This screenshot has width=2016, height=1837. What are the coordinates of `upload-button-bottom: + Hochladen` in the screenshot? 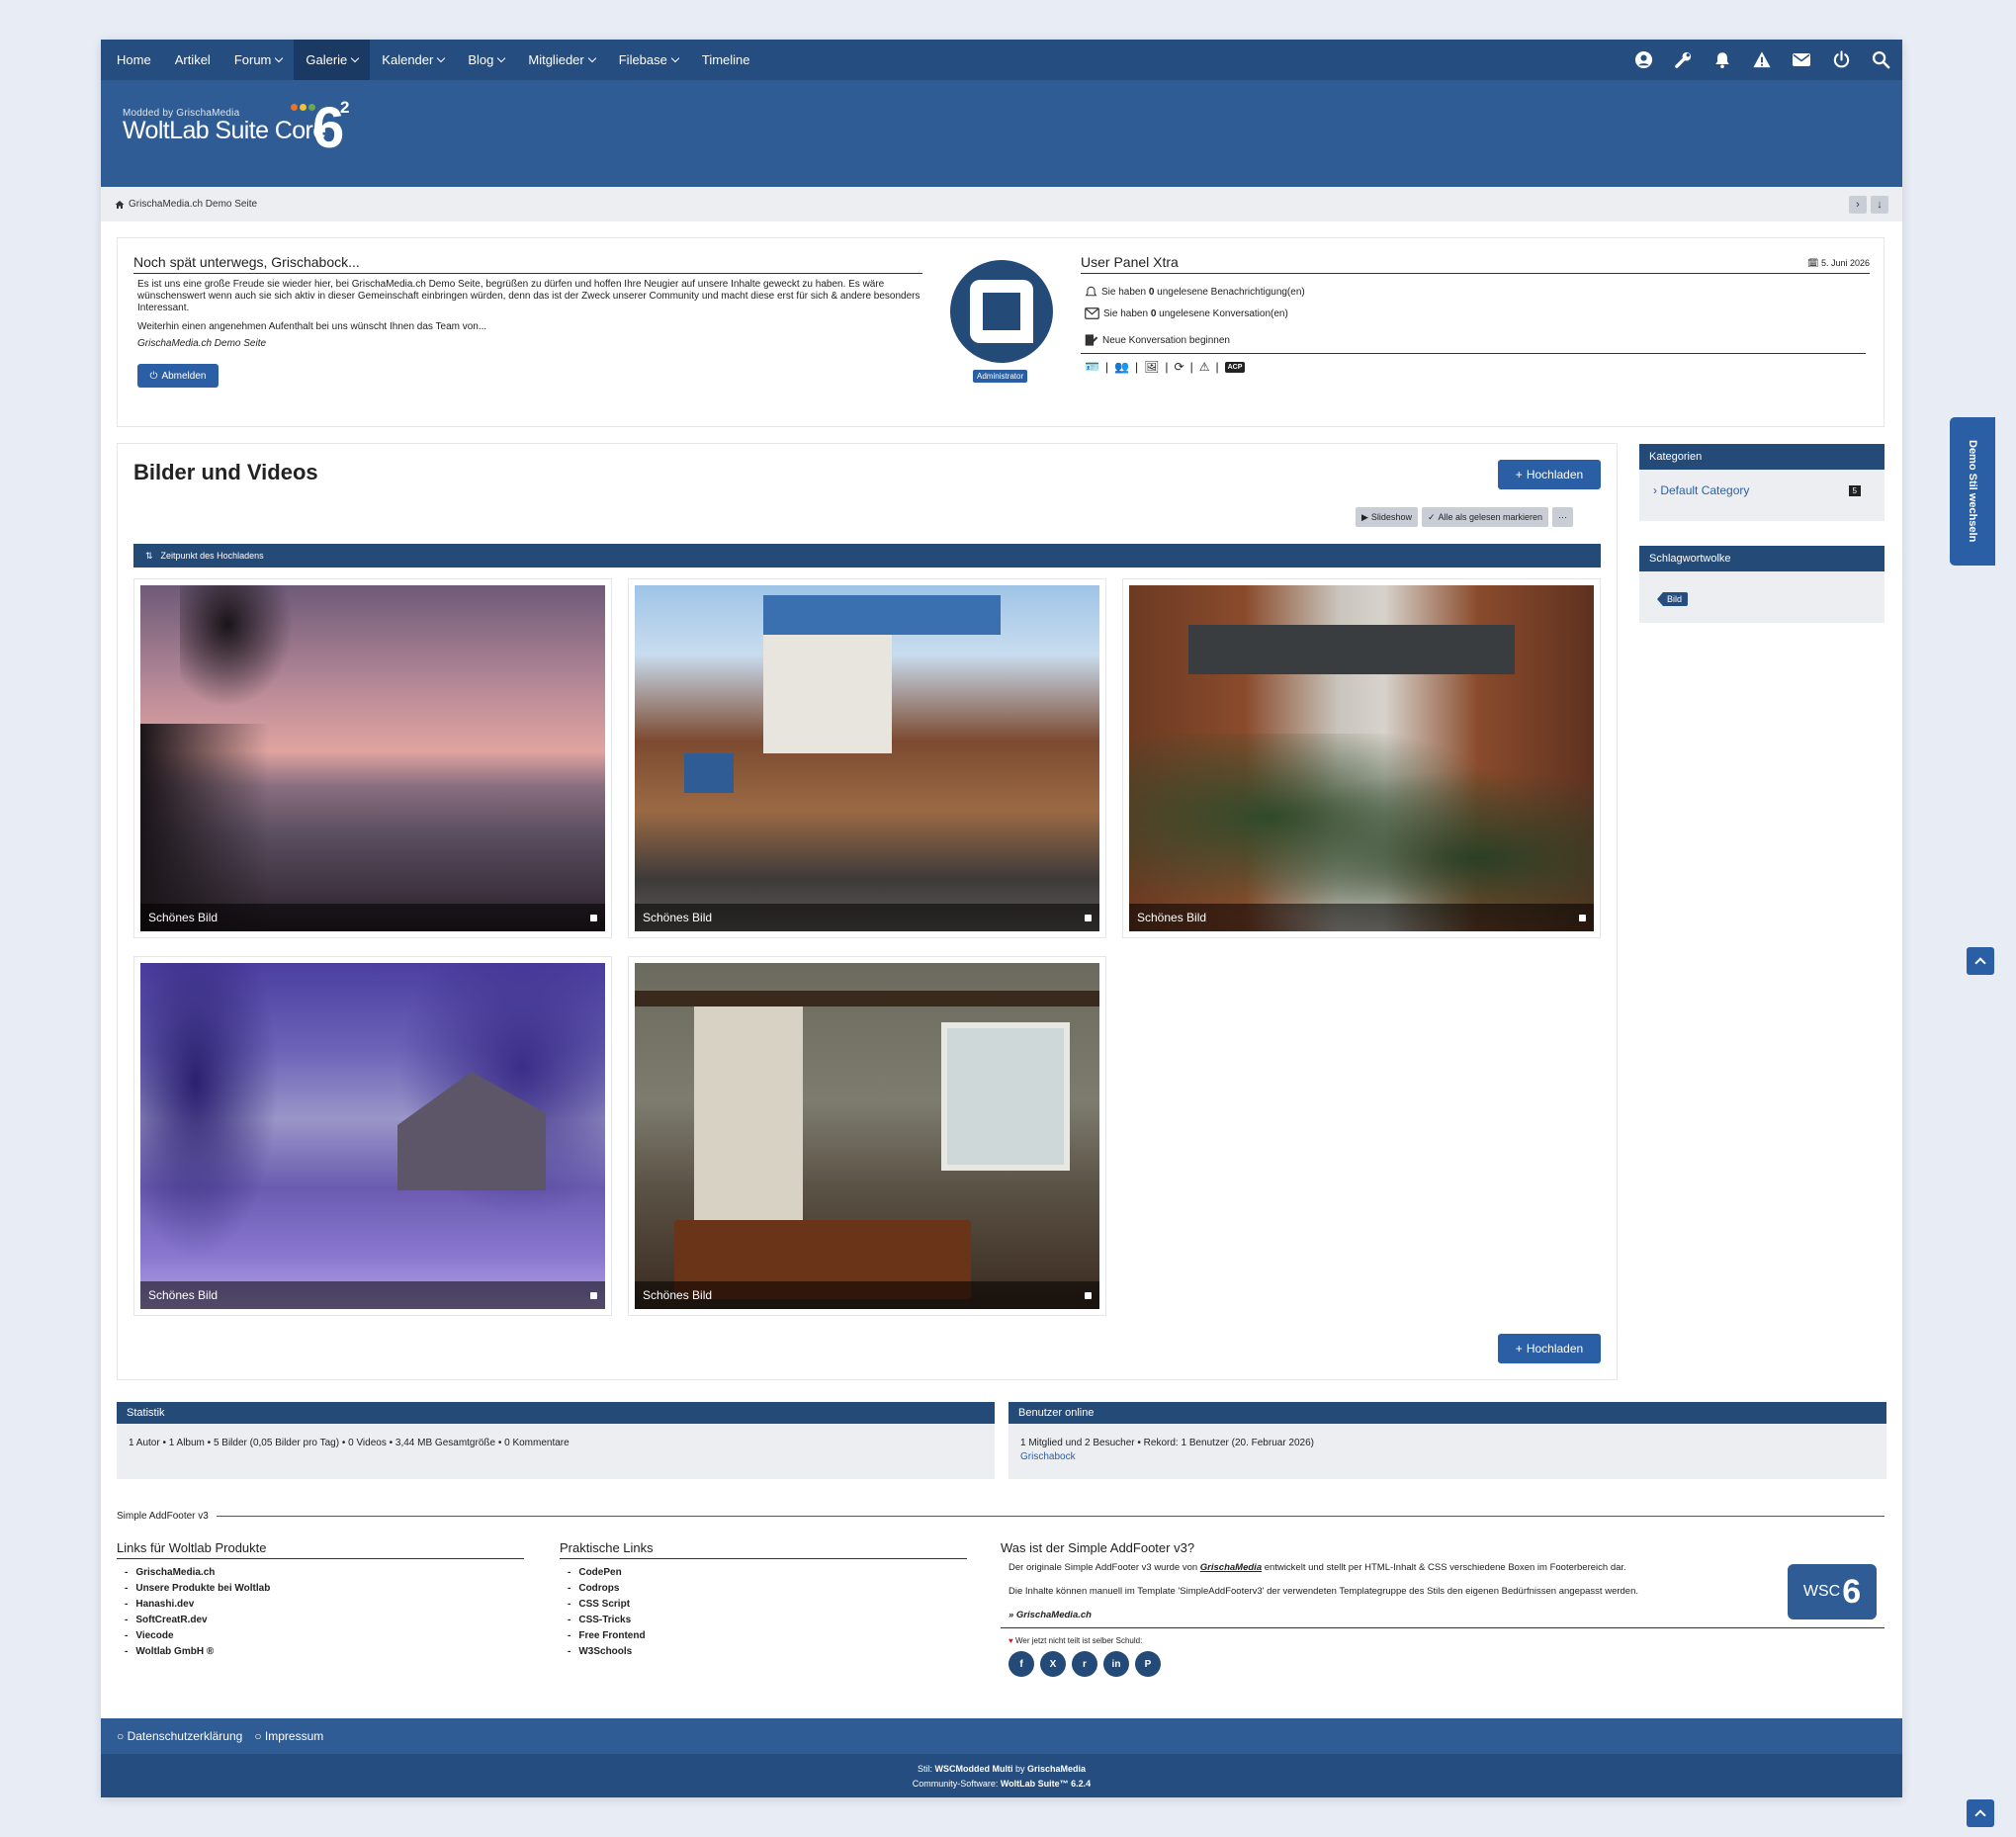 It's located at (1550, 1348).